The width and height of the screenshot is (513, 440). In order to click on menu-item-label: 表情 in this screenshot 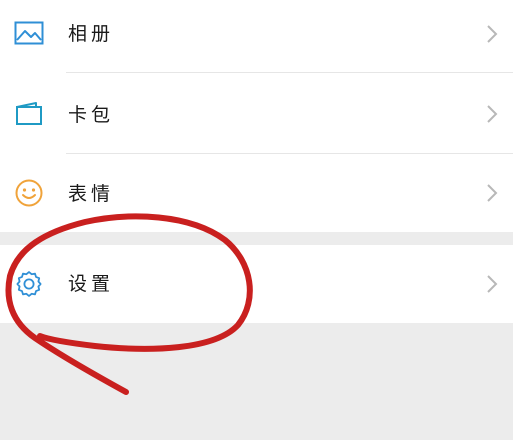, I will do `click(91, 194)`.